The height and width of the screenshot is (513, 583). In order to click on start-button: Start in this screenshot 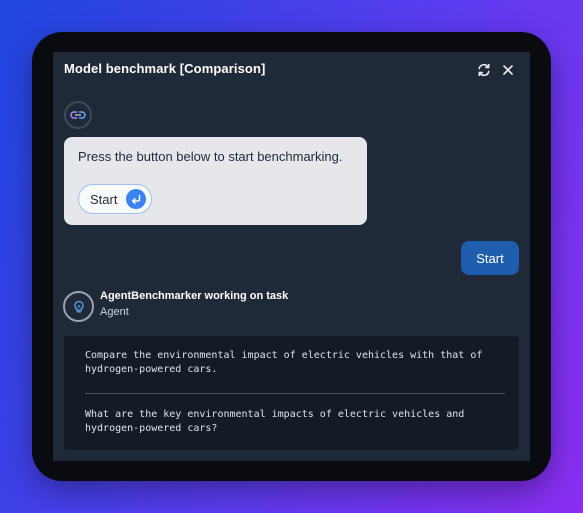, I will do `click(115, 199)`.